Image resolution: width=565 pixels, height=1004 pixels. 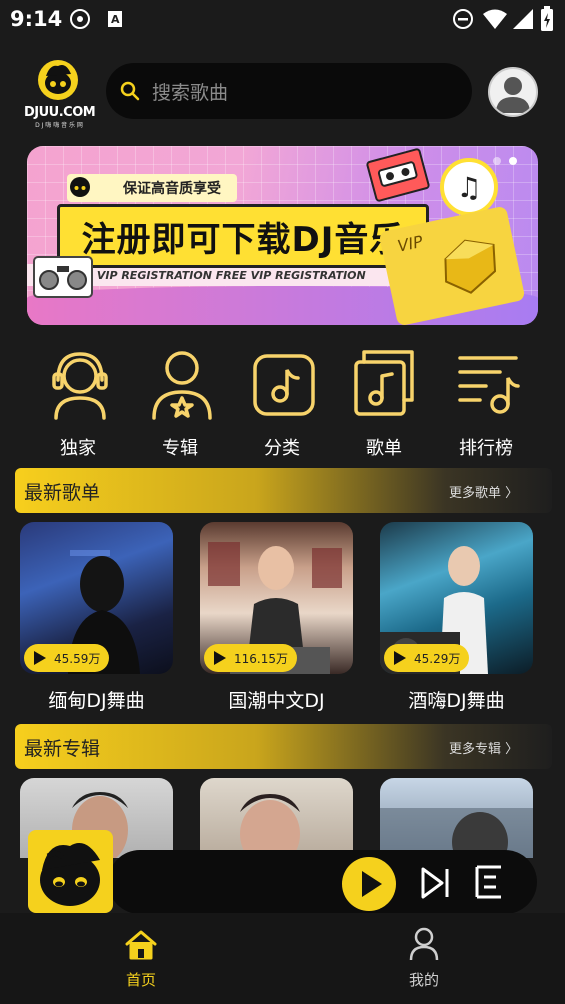 I want to click on player-bar, so click(x=322, y=882).